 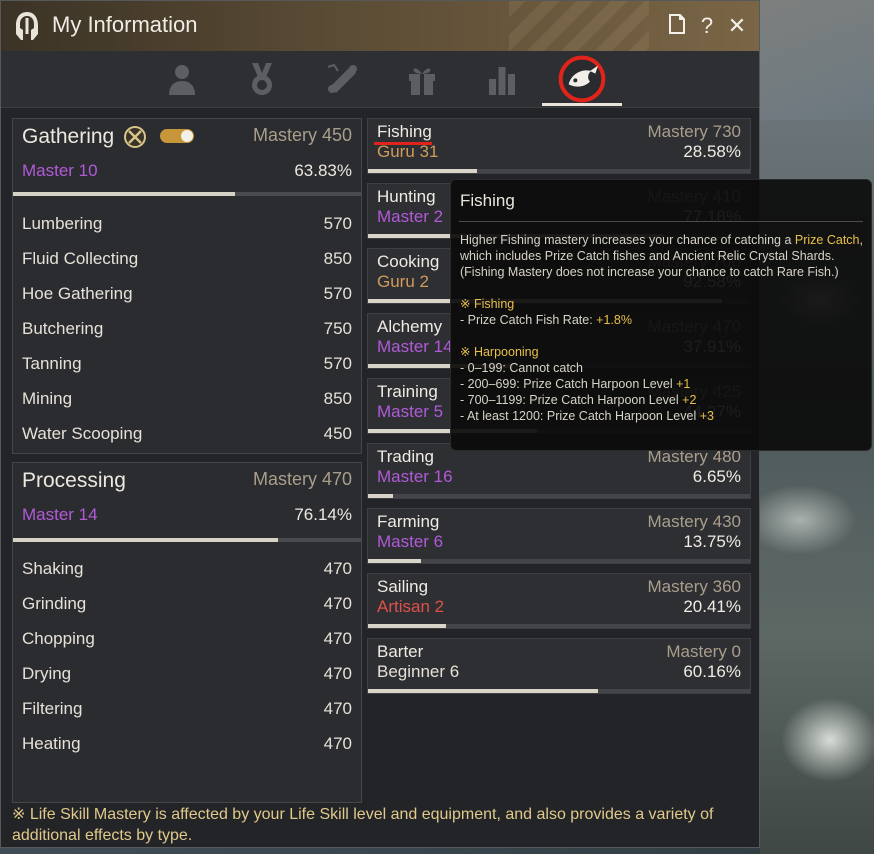 I want to click on tooltip-harpoon-heading: ※ Harpooning, so click(x=499, y=352).